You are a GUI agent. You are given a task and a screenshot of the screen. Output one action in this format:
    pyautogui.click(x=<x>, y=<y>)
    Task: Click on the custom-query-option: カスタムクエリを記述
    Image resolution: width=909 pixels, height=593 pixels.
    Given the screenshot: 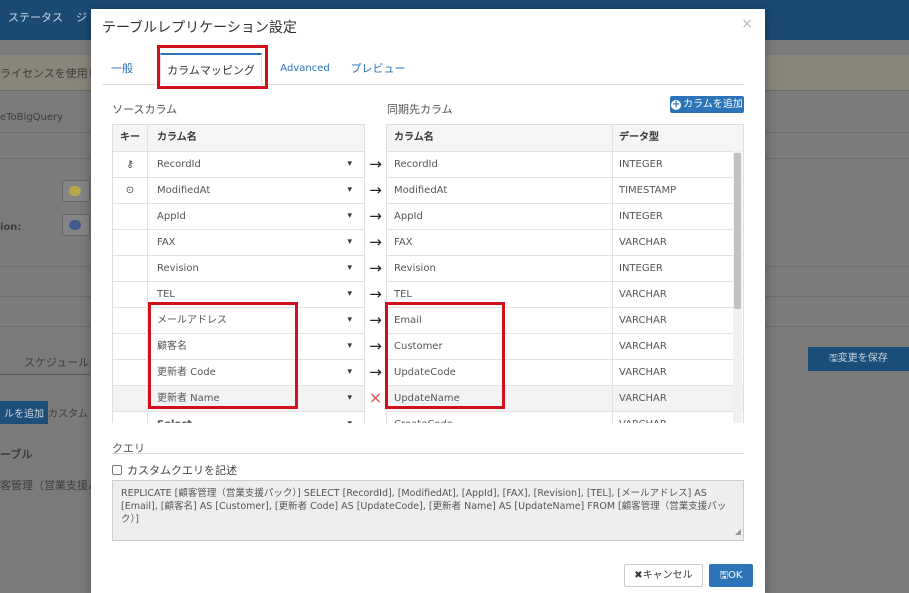 What is the action you would take?
    pyautogui.click(x=174, y=470)
    